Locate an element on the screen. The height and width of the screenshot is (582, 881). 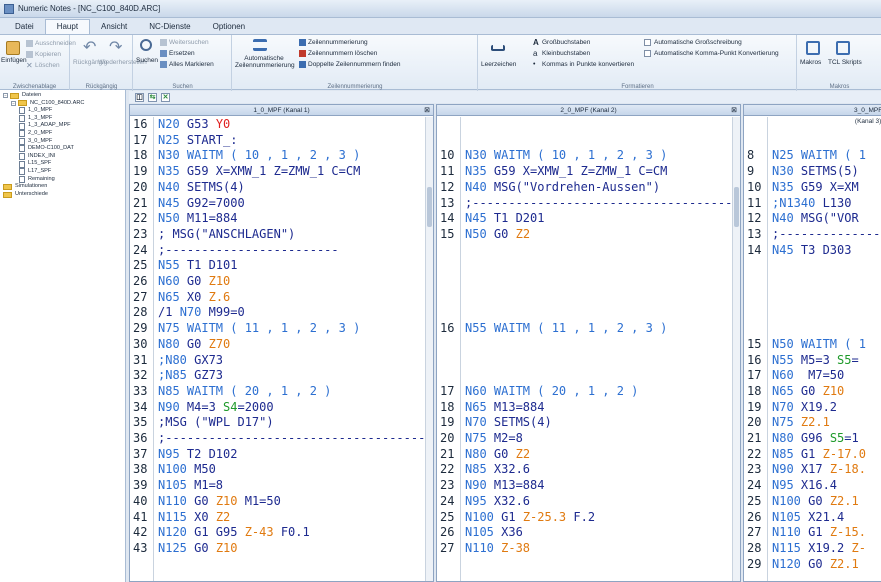
code-line: 29 N120 G0 Z2.1 is located at coordinates (812, 565).